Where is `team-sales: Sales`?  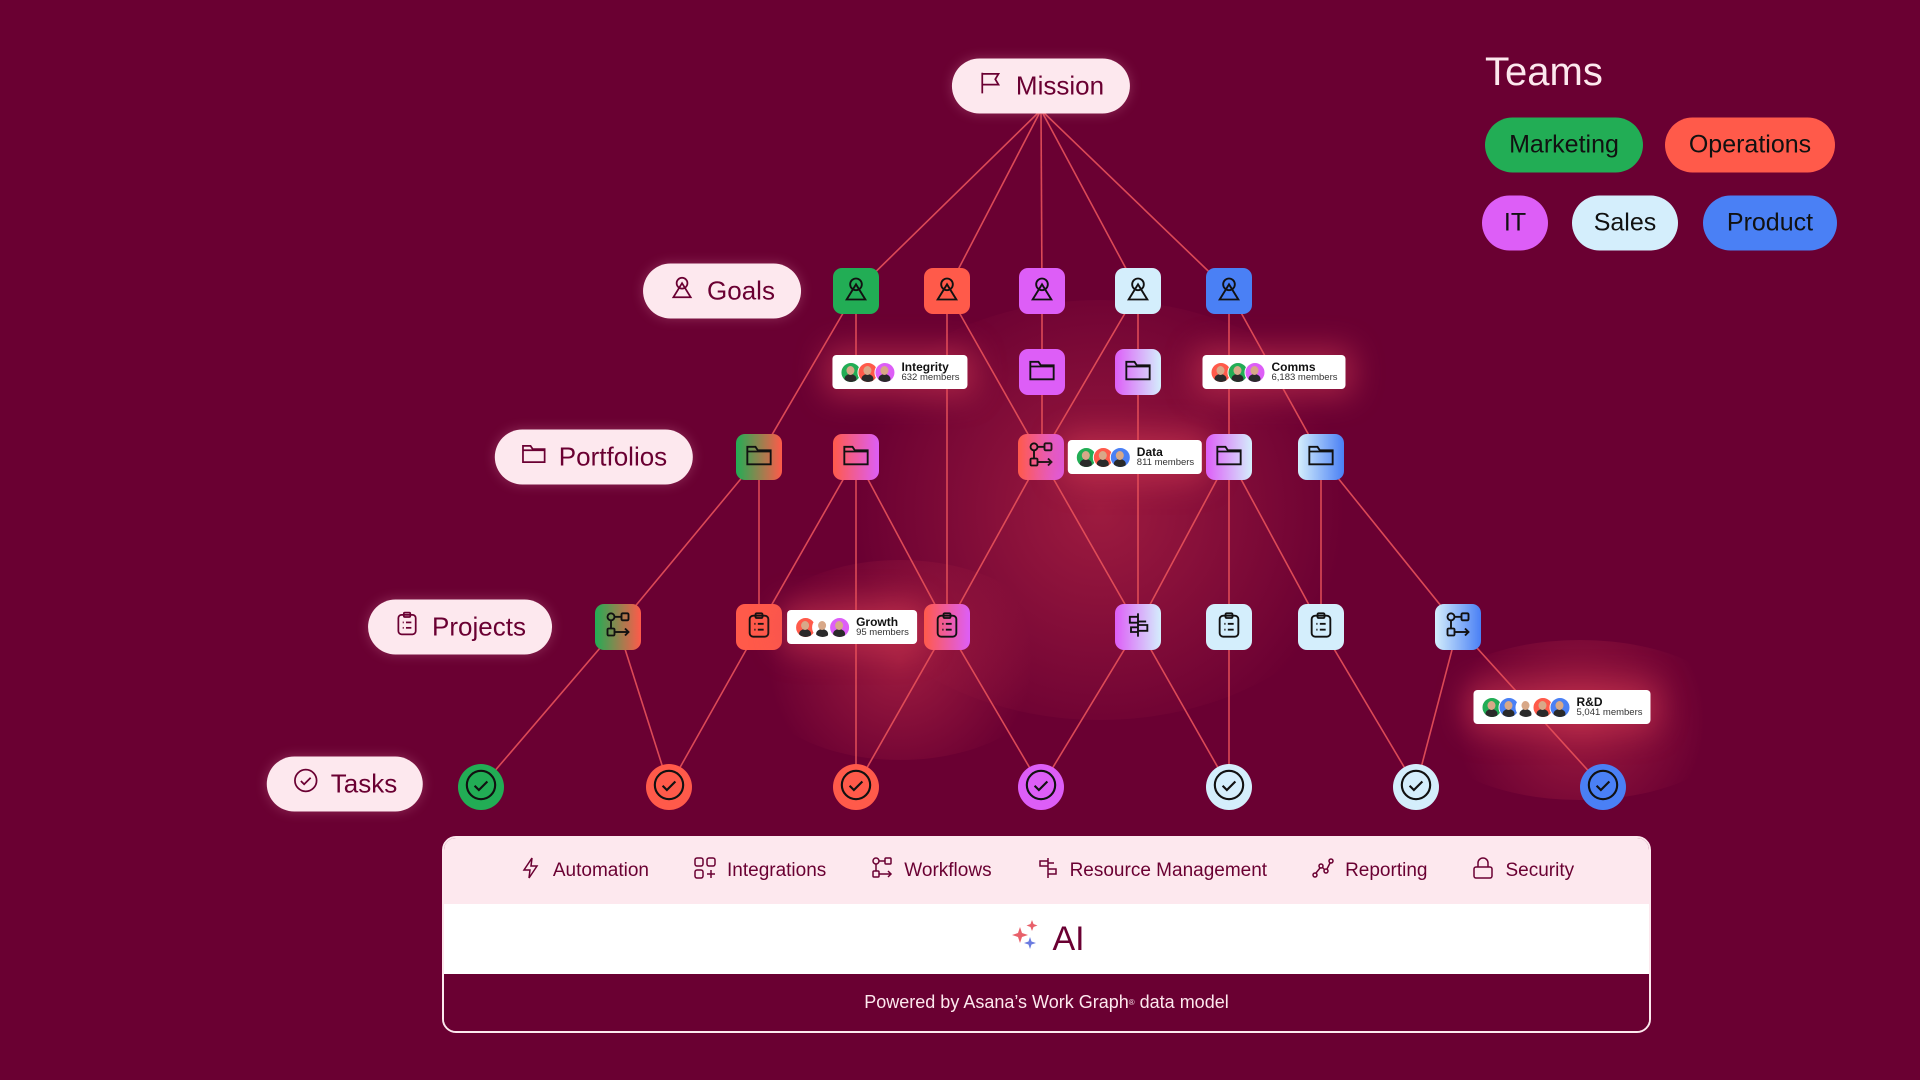
team-sales: Sales is located at coordinates (1625, 223).